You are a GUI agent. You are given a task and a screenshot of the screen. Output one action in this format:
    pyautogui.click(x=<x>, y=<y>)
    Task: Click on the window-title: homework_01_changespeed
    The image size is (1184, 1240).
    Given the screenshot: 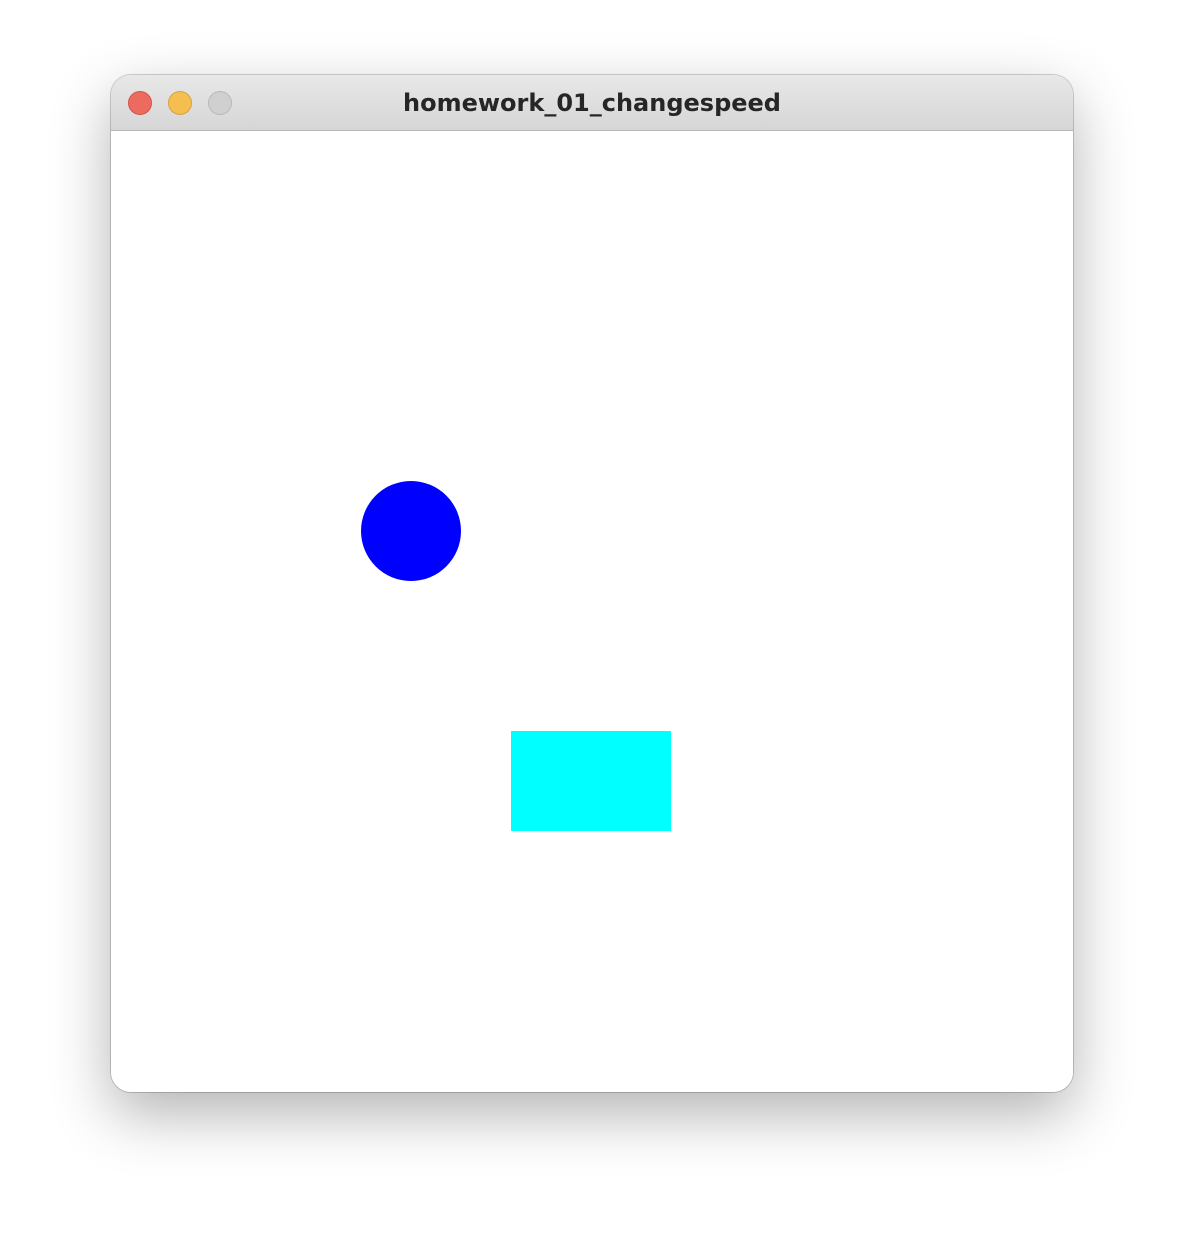 What is the action you would take?
    pyautogui.click(x=592, y=103)
    